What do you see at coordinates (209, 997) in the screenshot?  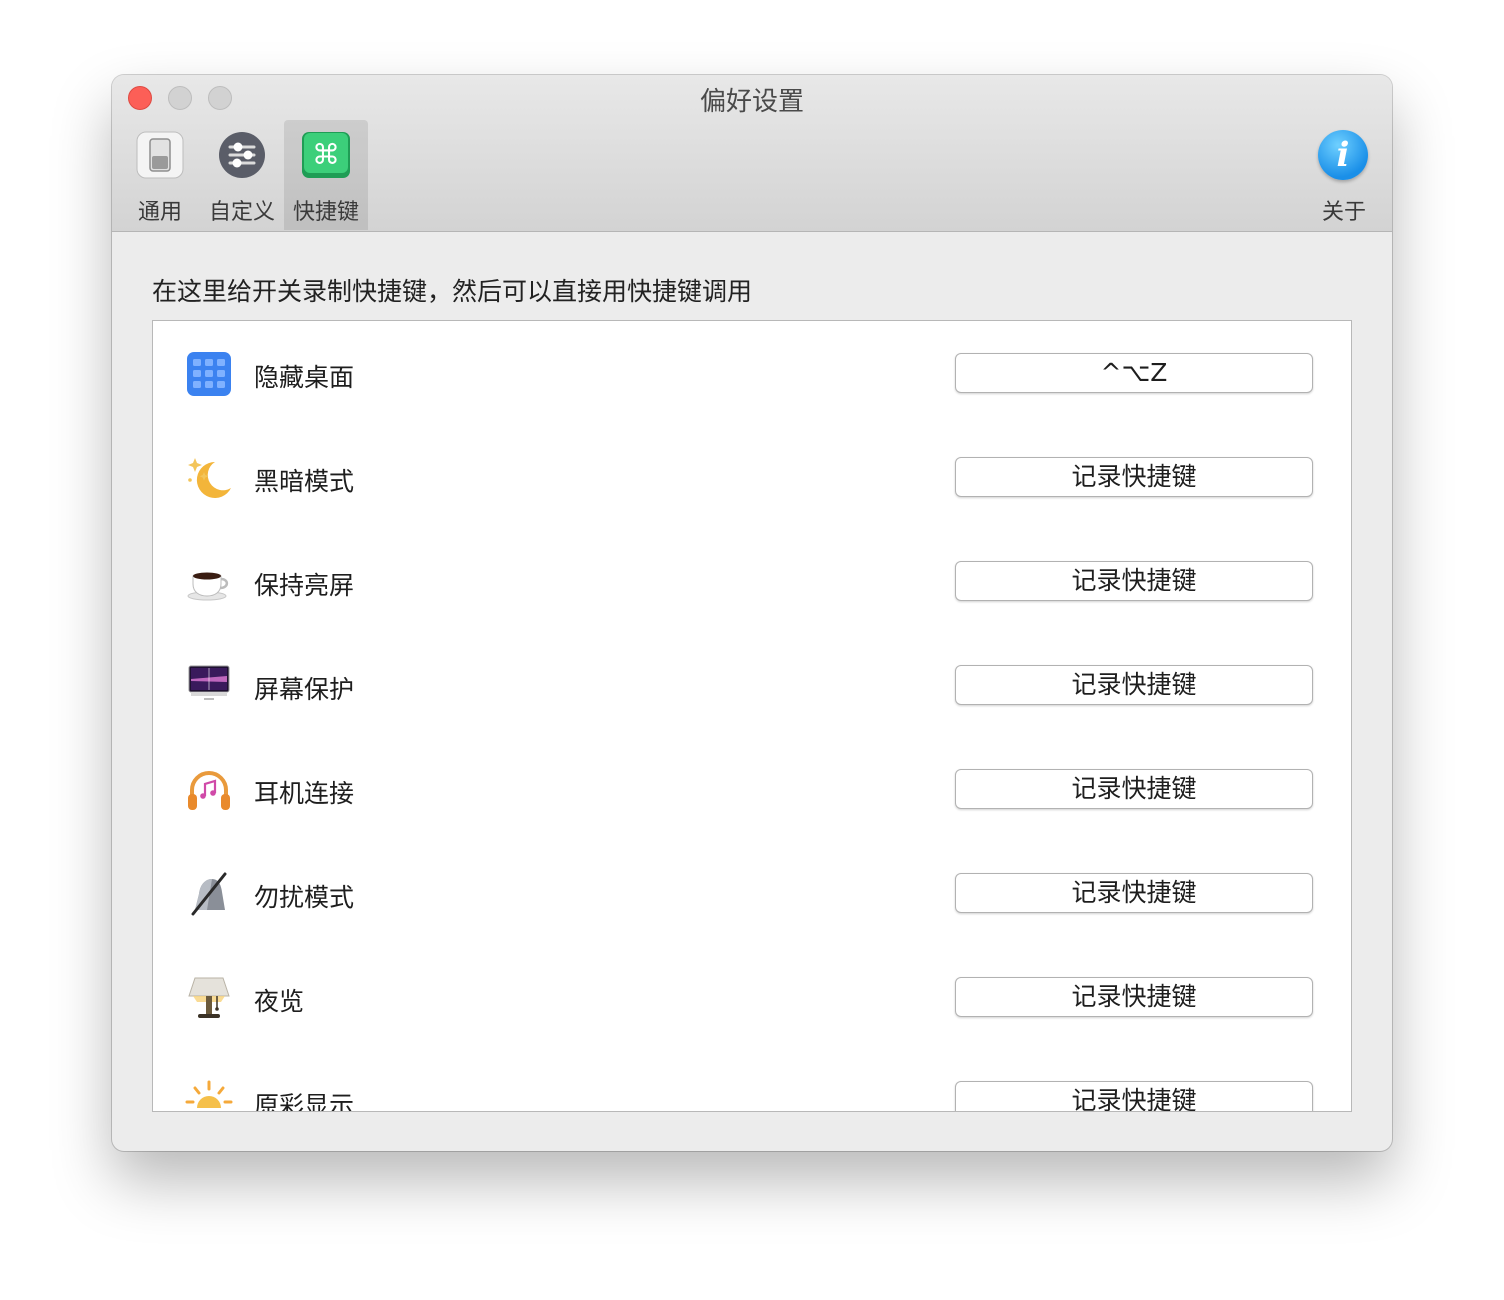 I see `lamp-icon` at bounding box center [209, 997].